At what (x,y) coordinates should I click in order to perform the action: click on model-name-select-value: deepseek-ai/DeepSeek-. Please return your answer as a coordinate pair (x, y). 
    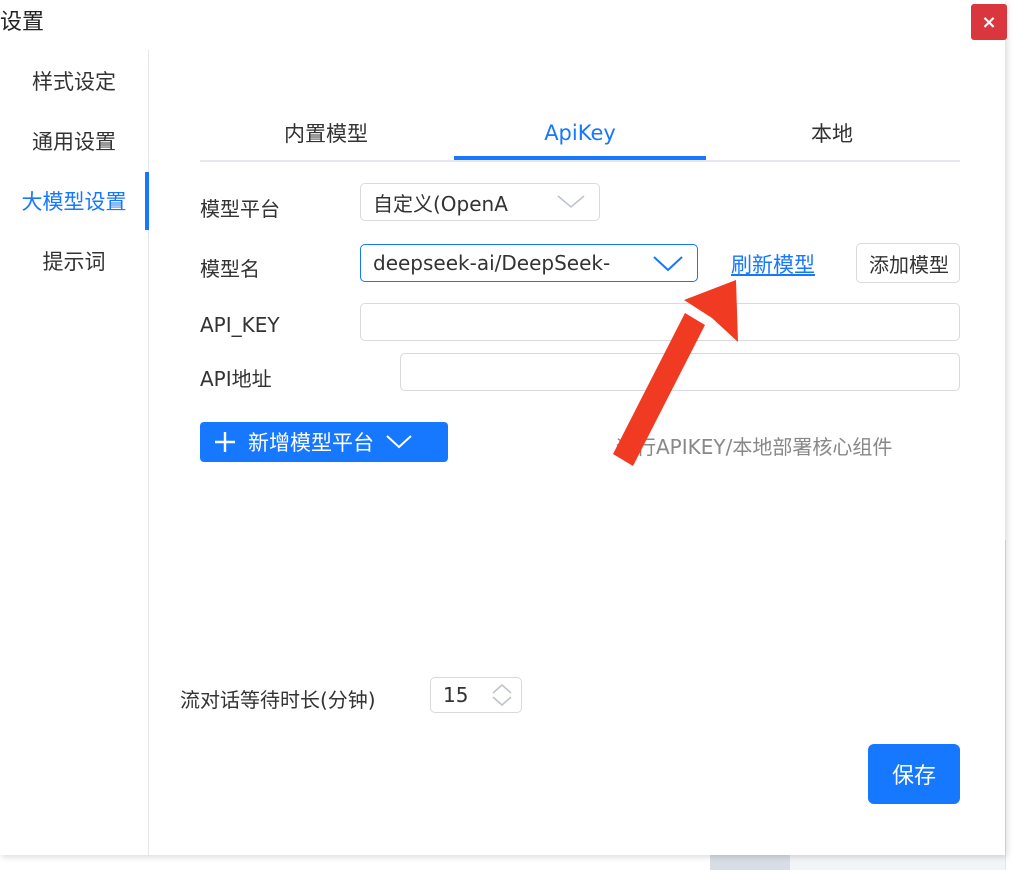
    Looking at the image, I should click on (492, 263).